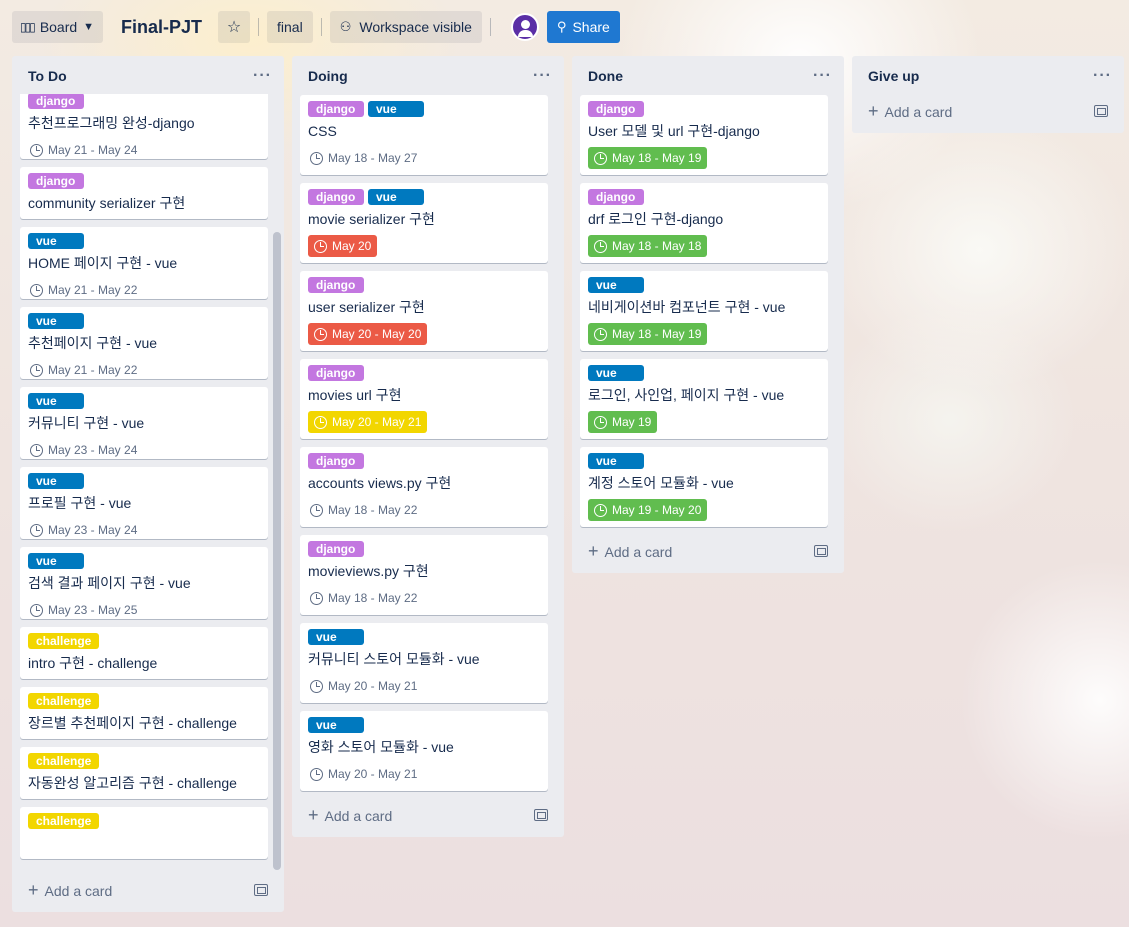  What do you see at coordinates (144, 653) in the screenshot?
I see `card: challenge intro 구현 - challenge` at bounding box center [144, 653].